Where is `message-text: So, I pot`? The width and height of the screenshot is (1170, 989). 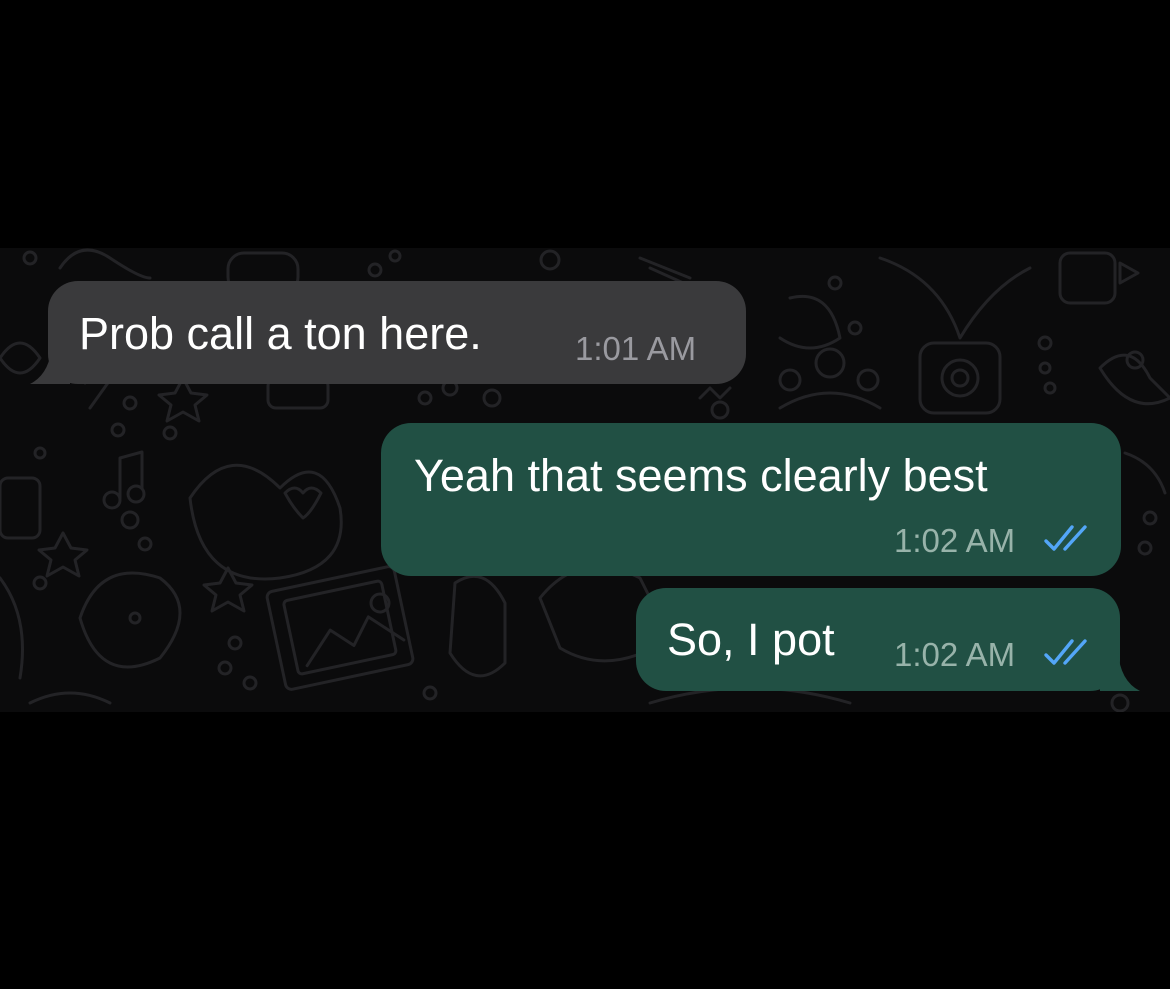
message-text: So, I pot is located at coordinates (751, 639).